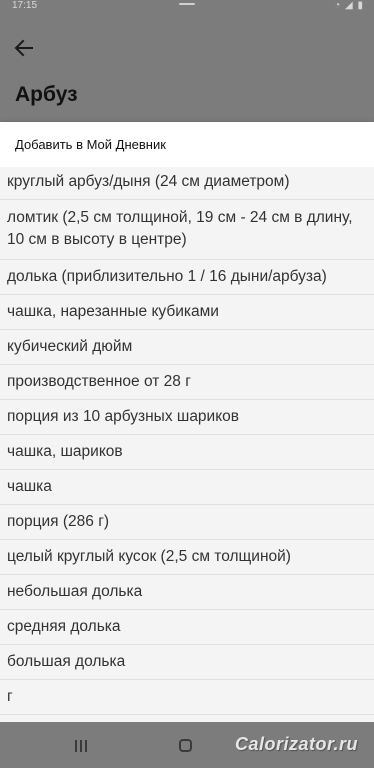  I want to click on app-bar: Арбуз, so click(187, 68).